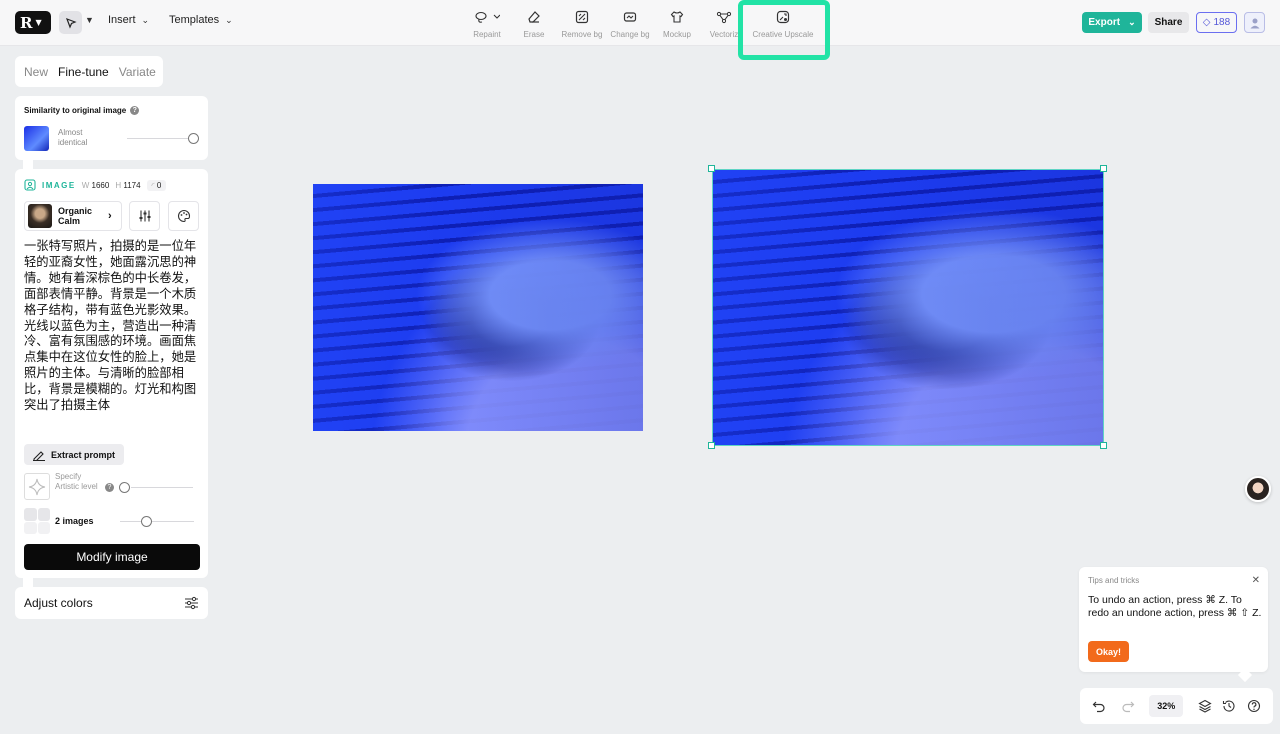 The height and width of the screenshot is (734, 1280). I want to click on resize-handle-top-left, so click(711, 168).